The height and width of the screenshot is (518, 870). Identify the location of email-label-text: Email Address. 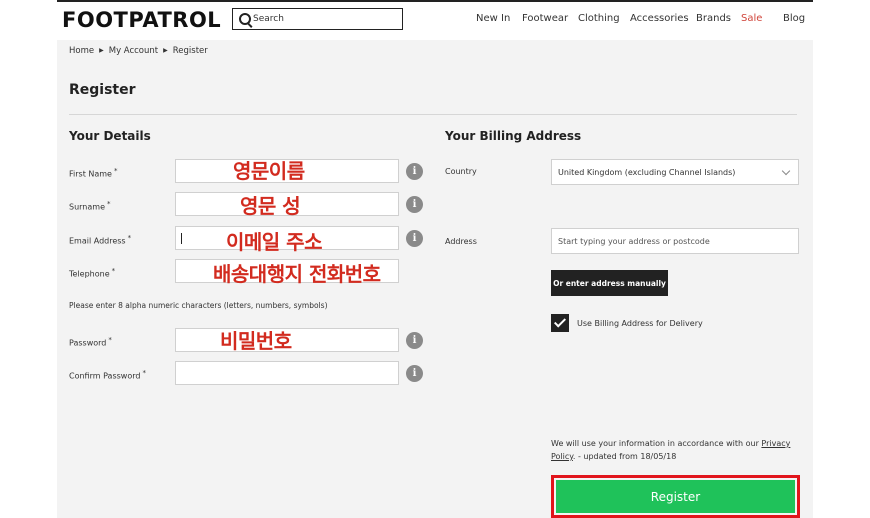
(97, 241).